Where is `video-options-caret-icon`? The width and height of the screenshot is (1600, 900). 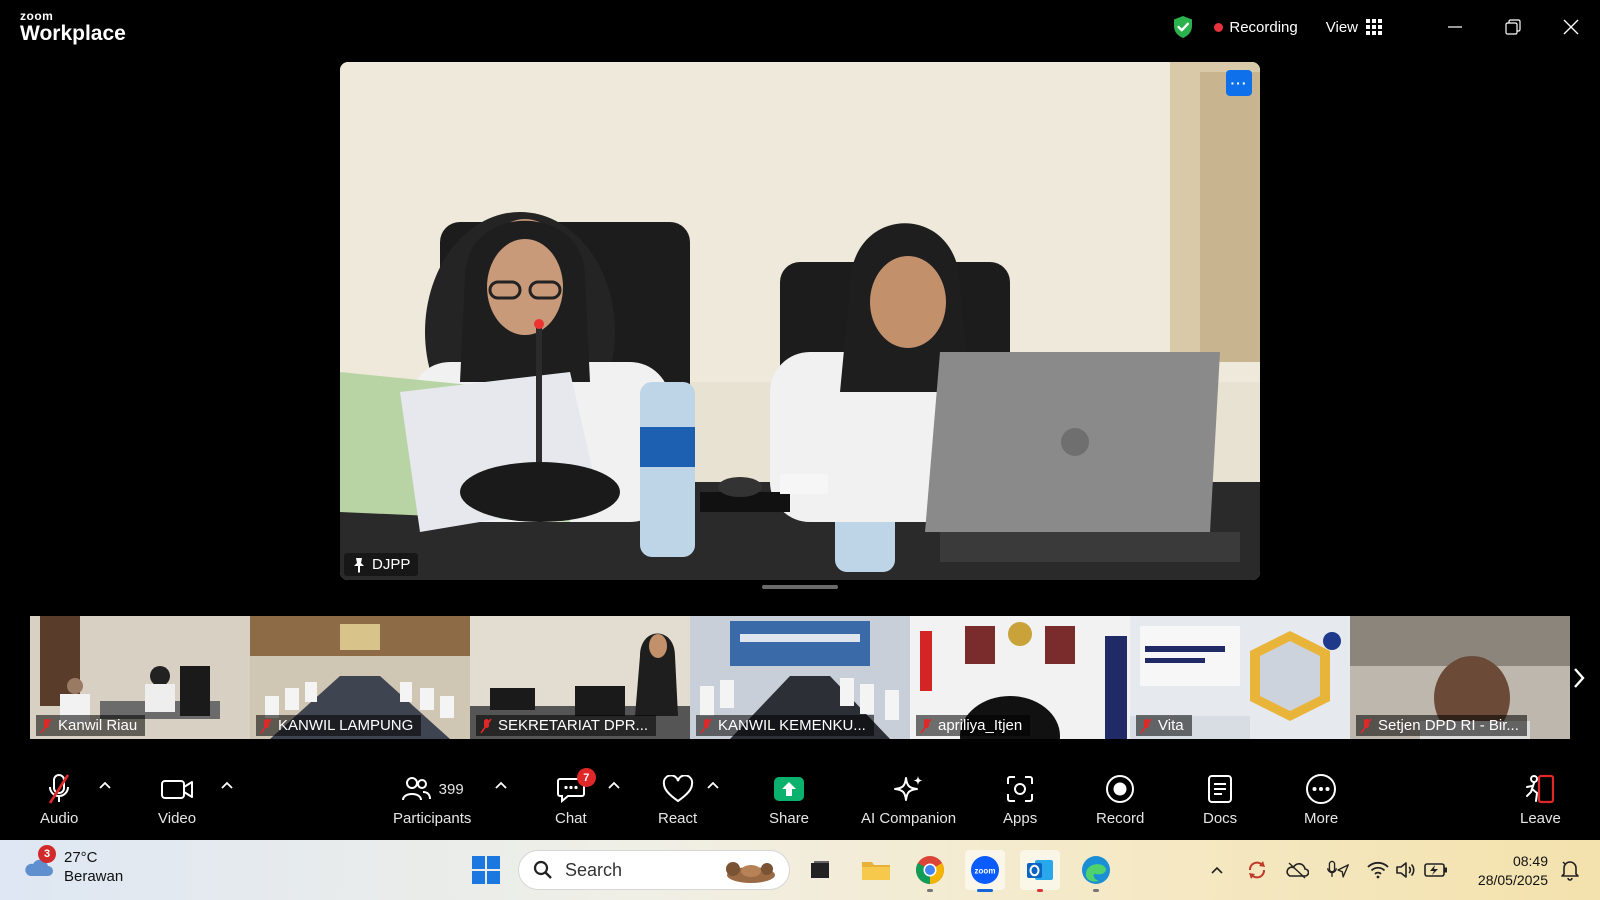
video-options-caret-icon is located at coordinates (227, 785).